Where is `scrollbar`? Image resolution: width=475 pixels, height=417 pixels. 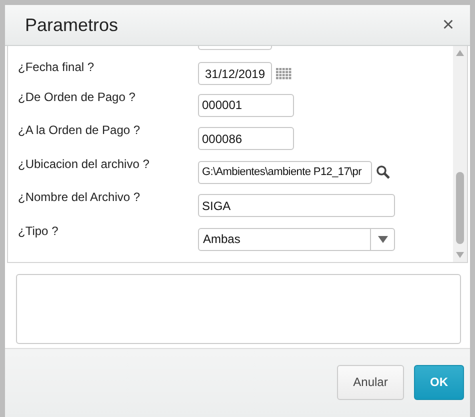
scrollbar is located at coordinates (460, 154).